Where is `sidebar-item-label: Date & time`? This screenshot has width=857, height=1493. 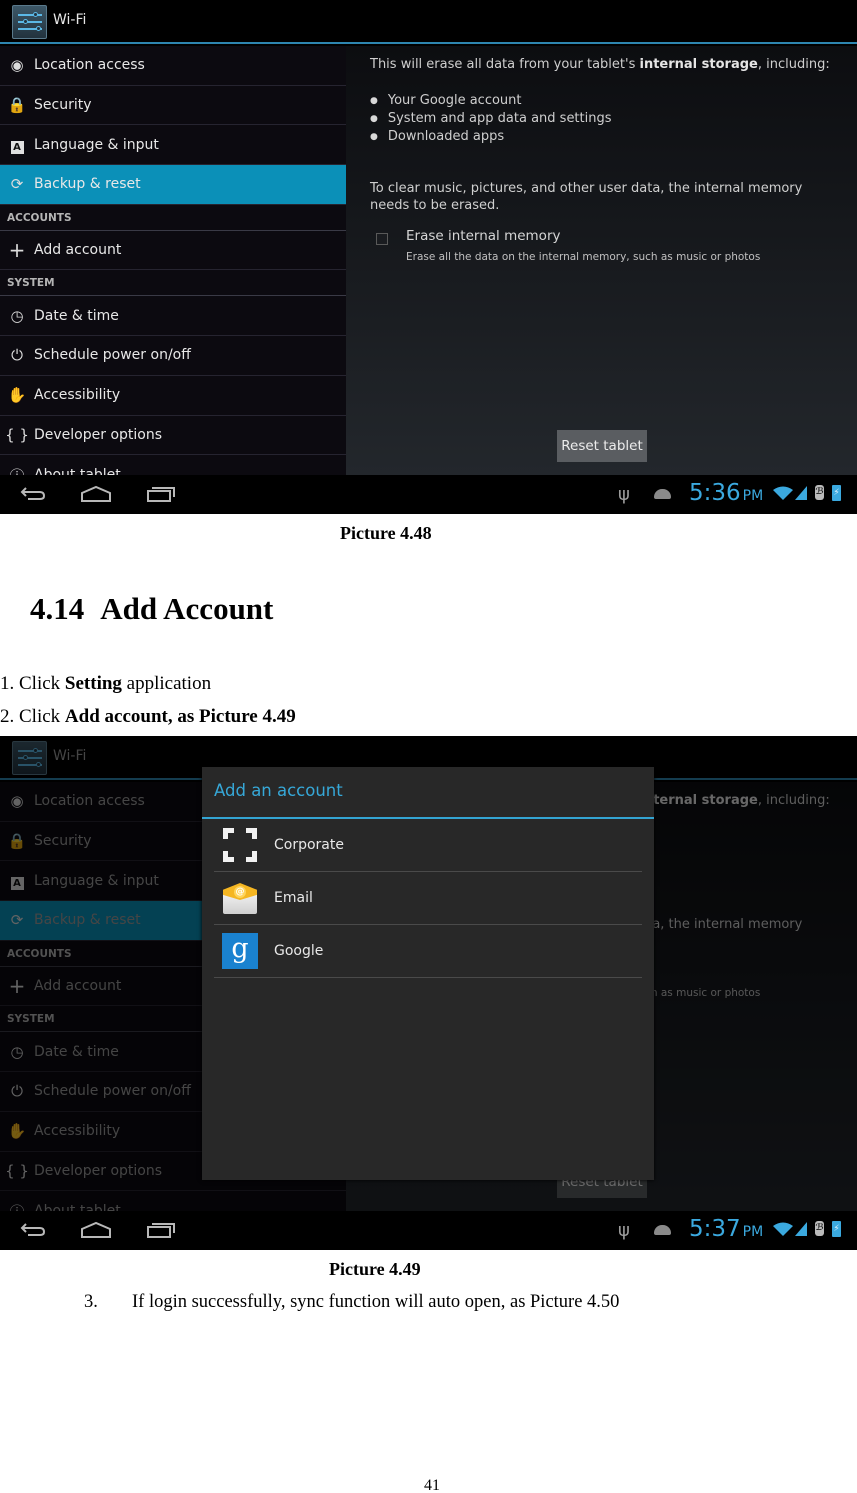
sidebar-item-label: Date & time is located at coordinates (76, 315).